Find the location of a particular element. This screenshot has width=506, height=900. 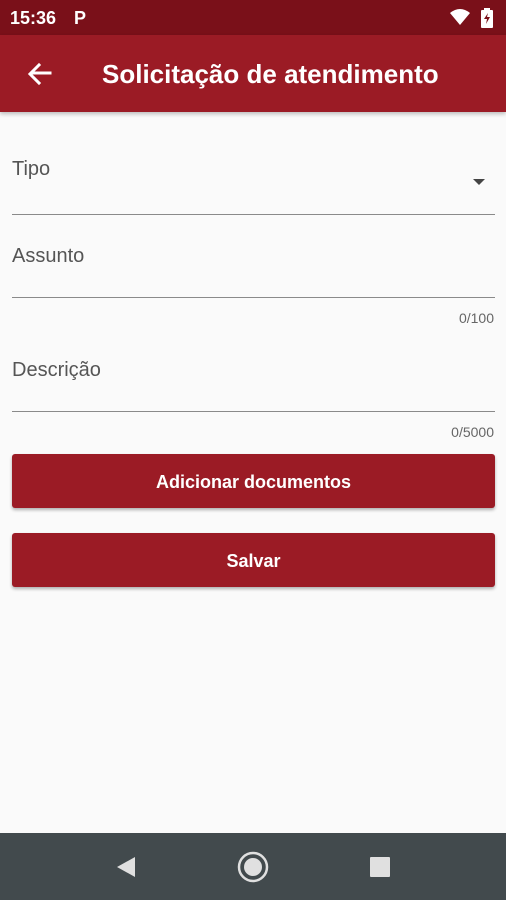

status-bar: 15:36 P is located at coordinates (253, 17).